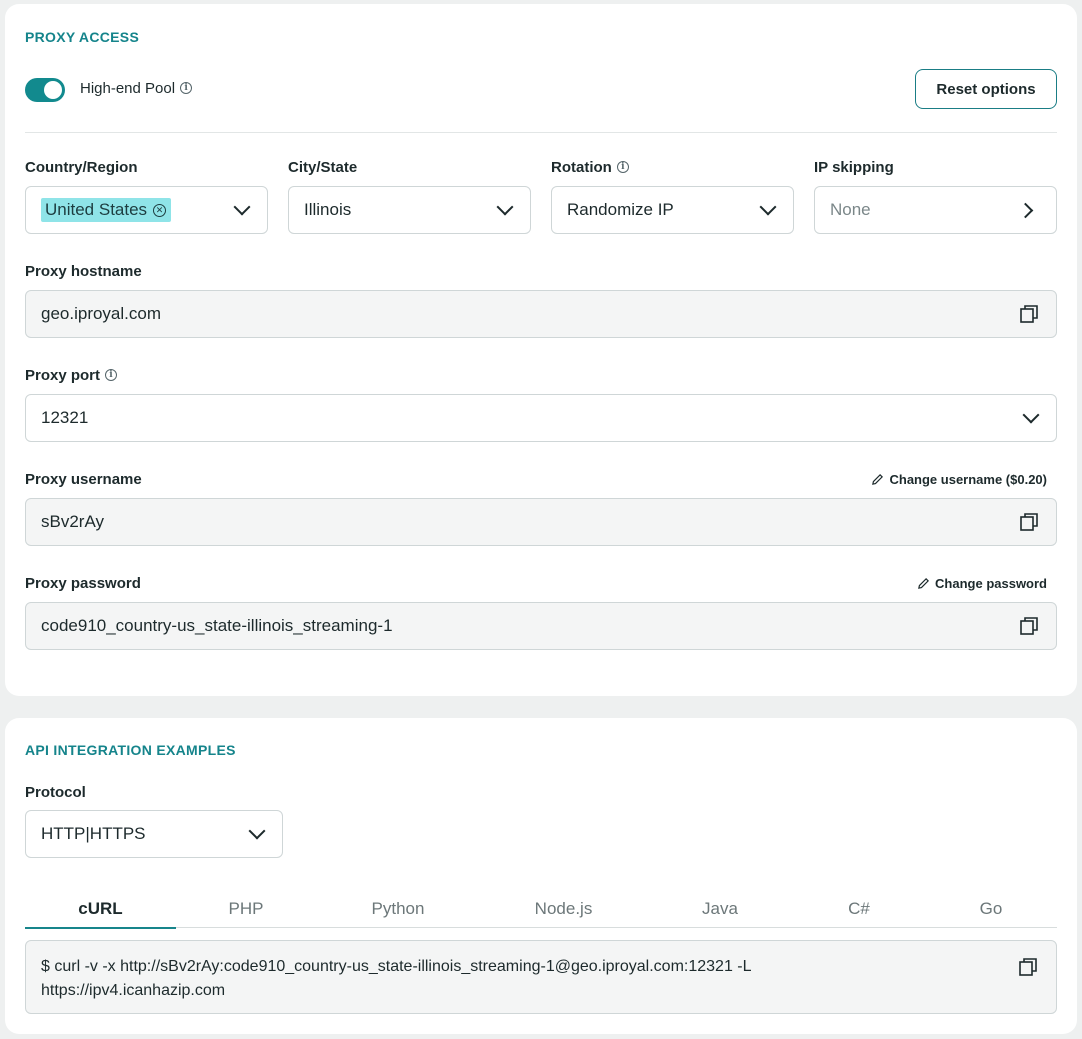  I want to click on country-chip-wrap: United States ✕, so click(138, 210).